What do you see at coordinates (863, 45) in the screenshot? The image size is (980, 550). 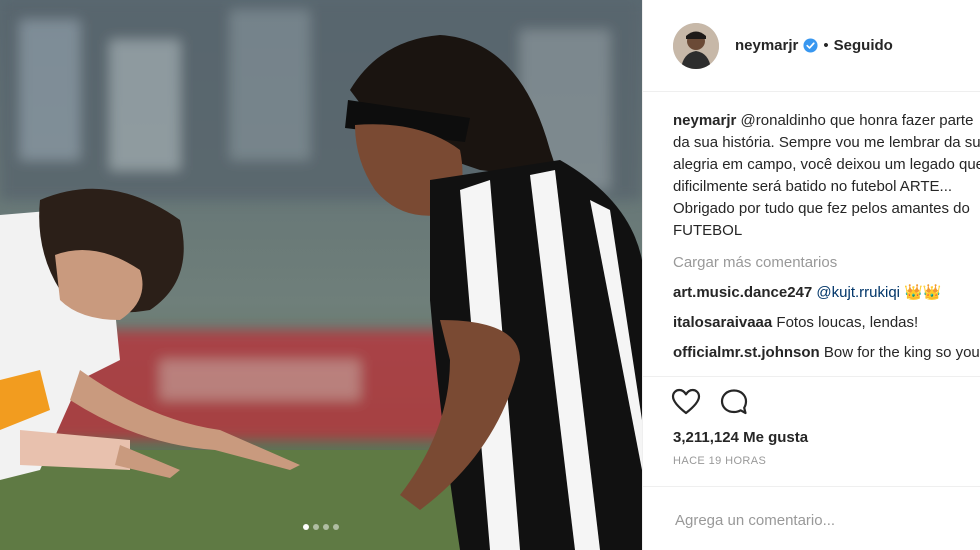 I see `following-button: Seguido` at bounding box center [863, 45].